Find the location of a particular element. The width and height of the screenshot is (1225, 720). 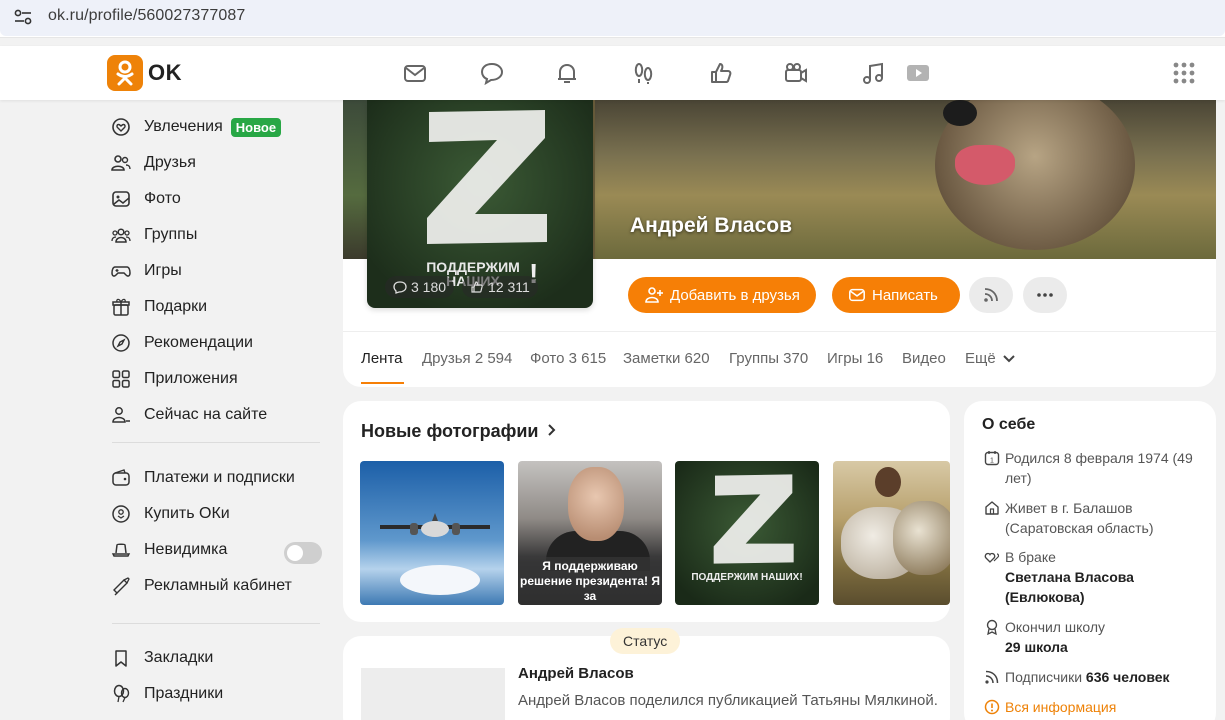

footprints-icon is located at coordinates (644, 73).